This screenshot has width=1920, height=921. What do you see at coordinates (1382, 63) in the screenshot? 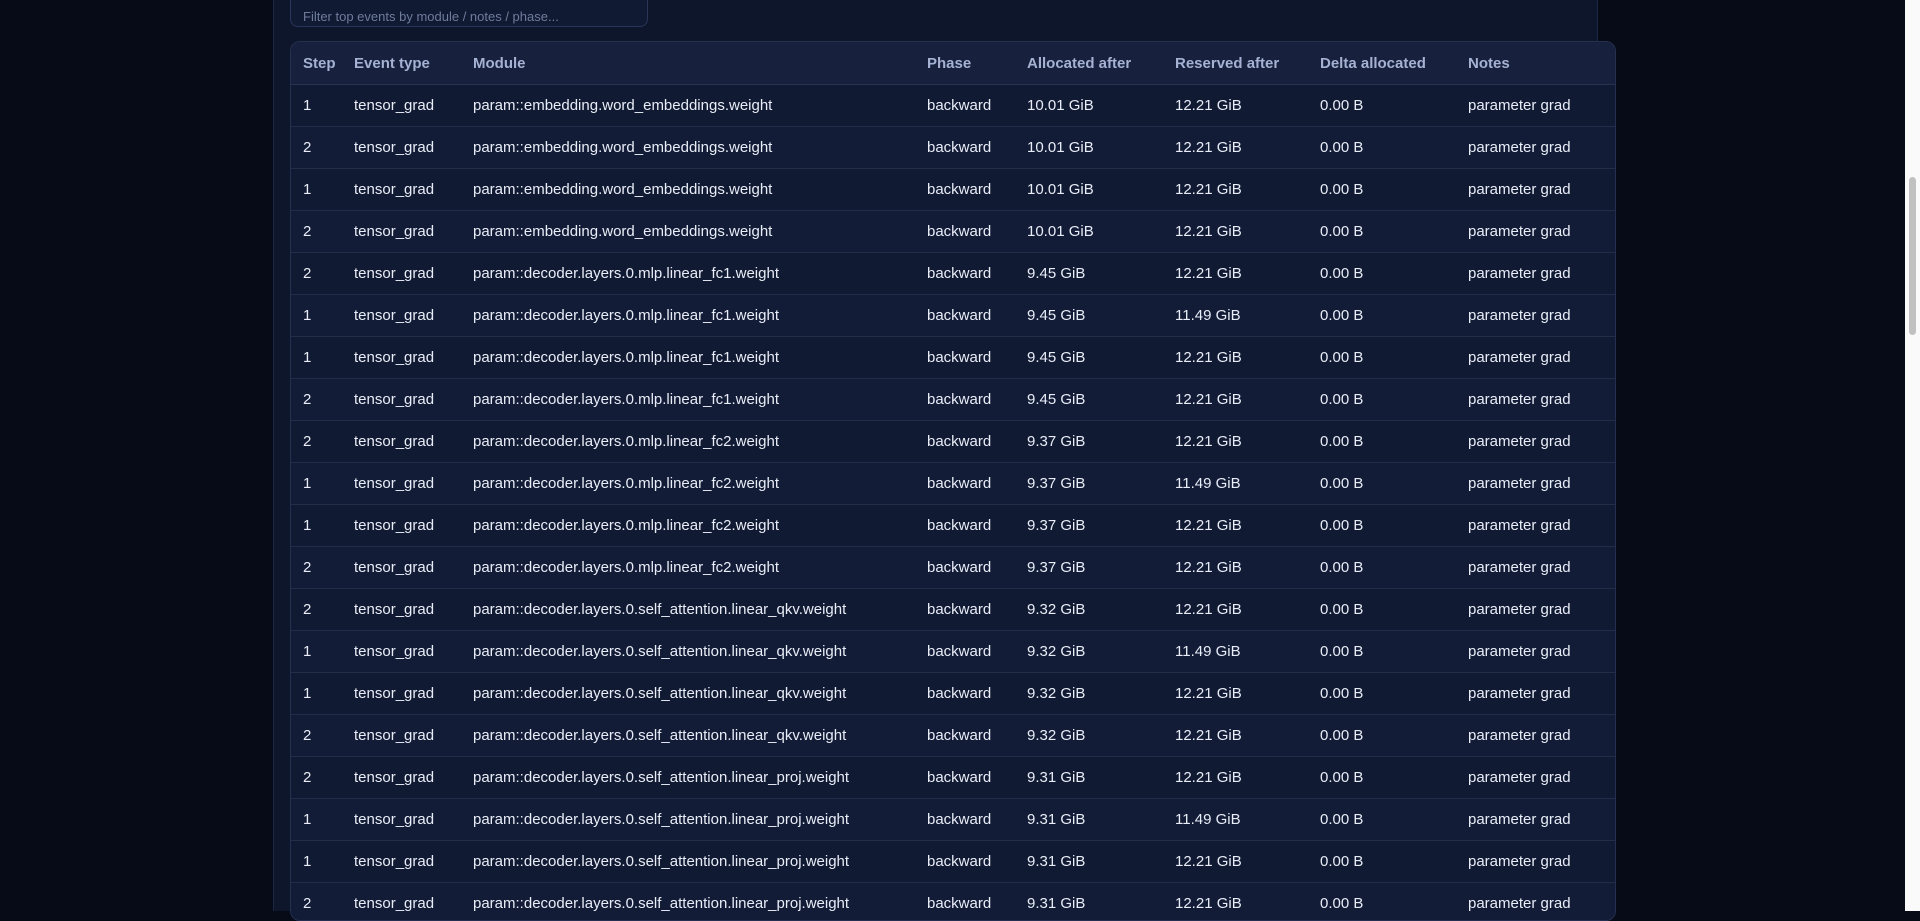
I see `header-delta-allocated: Delta allocated` at bounding box center [1382, 63].